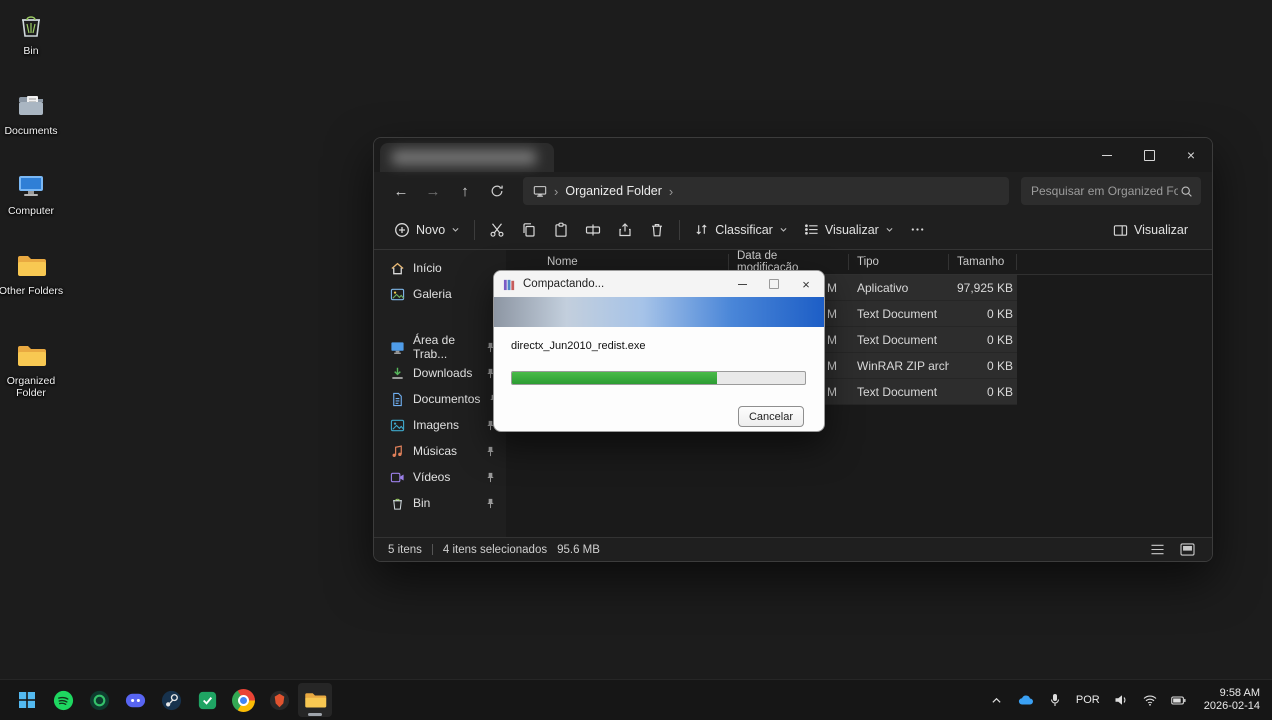  I want to click on paste-button, so click(561, 230).